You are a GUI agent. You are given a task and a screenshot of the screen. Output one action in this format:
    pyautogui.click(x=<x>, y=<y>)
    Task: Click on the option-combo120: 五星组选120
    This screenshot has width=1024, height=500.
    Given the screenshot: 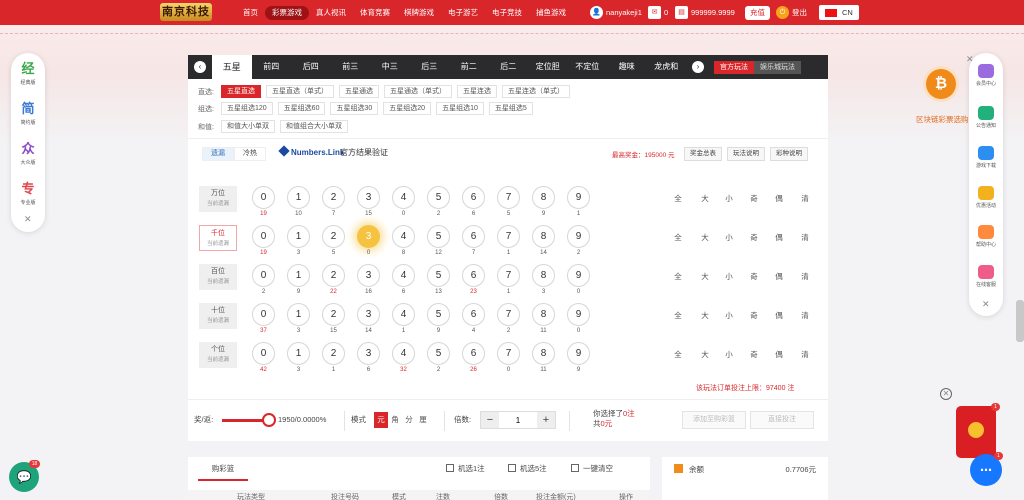 What is the action you would take?
    pyautogui.click(x=247, y=108)
    